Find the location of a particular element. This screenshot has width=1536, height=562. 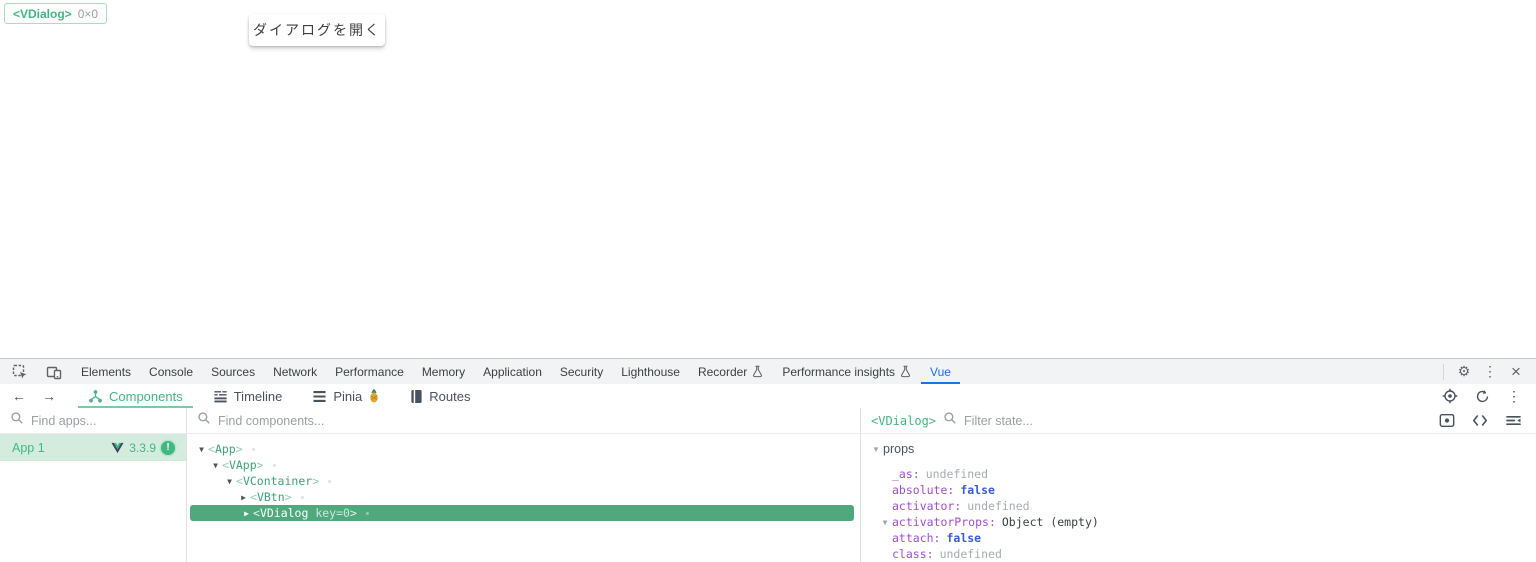

prop-row-activator: activator: undefined is located at coordinates (1198, 506).